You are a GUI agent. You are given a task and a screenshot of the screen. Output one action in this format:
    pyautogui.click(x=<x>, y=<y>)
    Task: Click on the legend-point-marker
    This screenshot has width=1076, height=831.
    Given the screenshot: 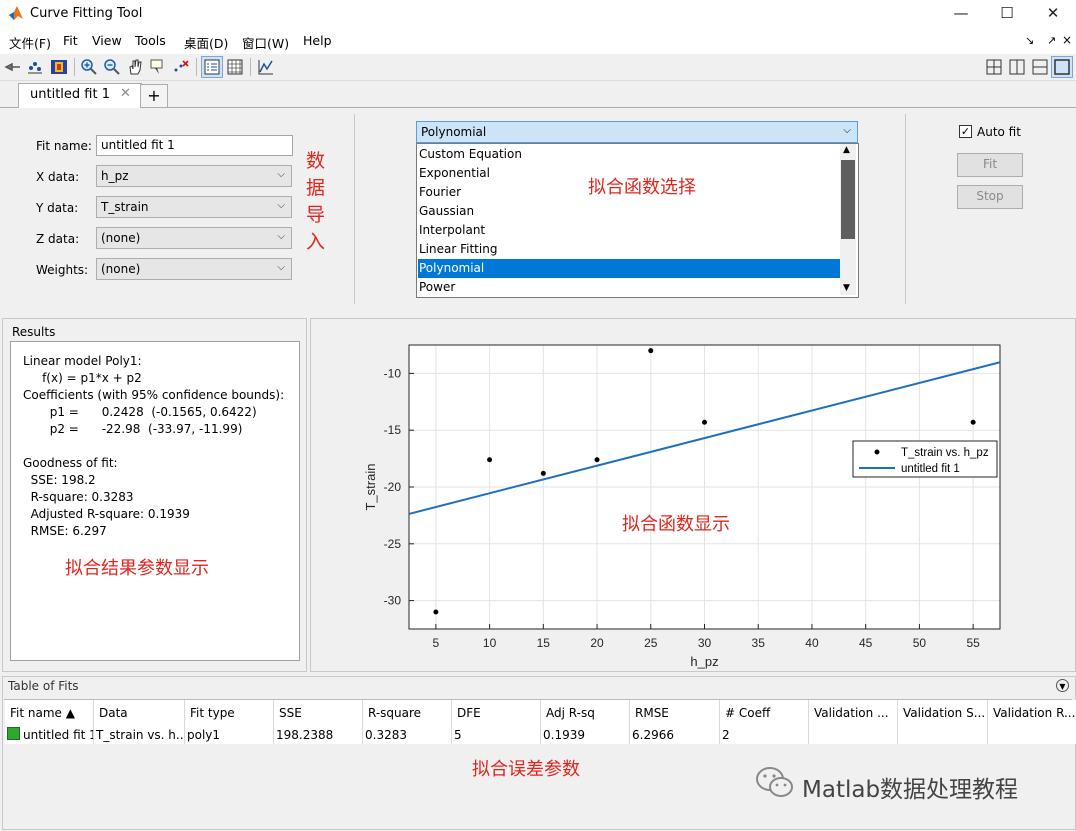 What is the action you would take?
    pyautogui.click(x=877, y=452)
    